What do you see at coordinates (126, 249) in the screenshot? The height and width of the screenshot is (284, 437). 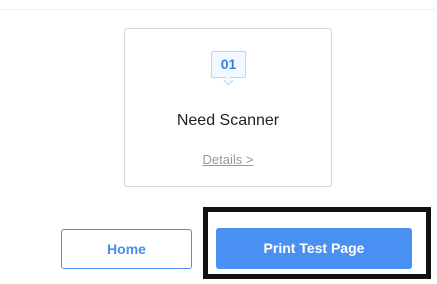 I see `home-button: Home` at bounding box center [126, 249].